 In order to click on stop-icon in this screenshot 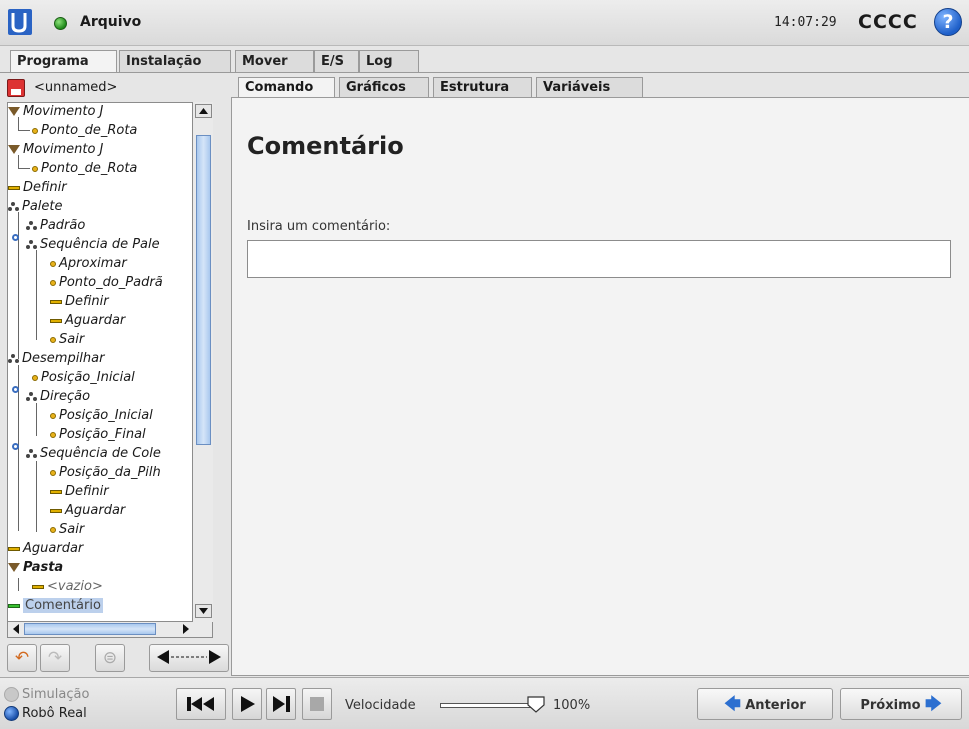, I will do `click(317, 704)`.